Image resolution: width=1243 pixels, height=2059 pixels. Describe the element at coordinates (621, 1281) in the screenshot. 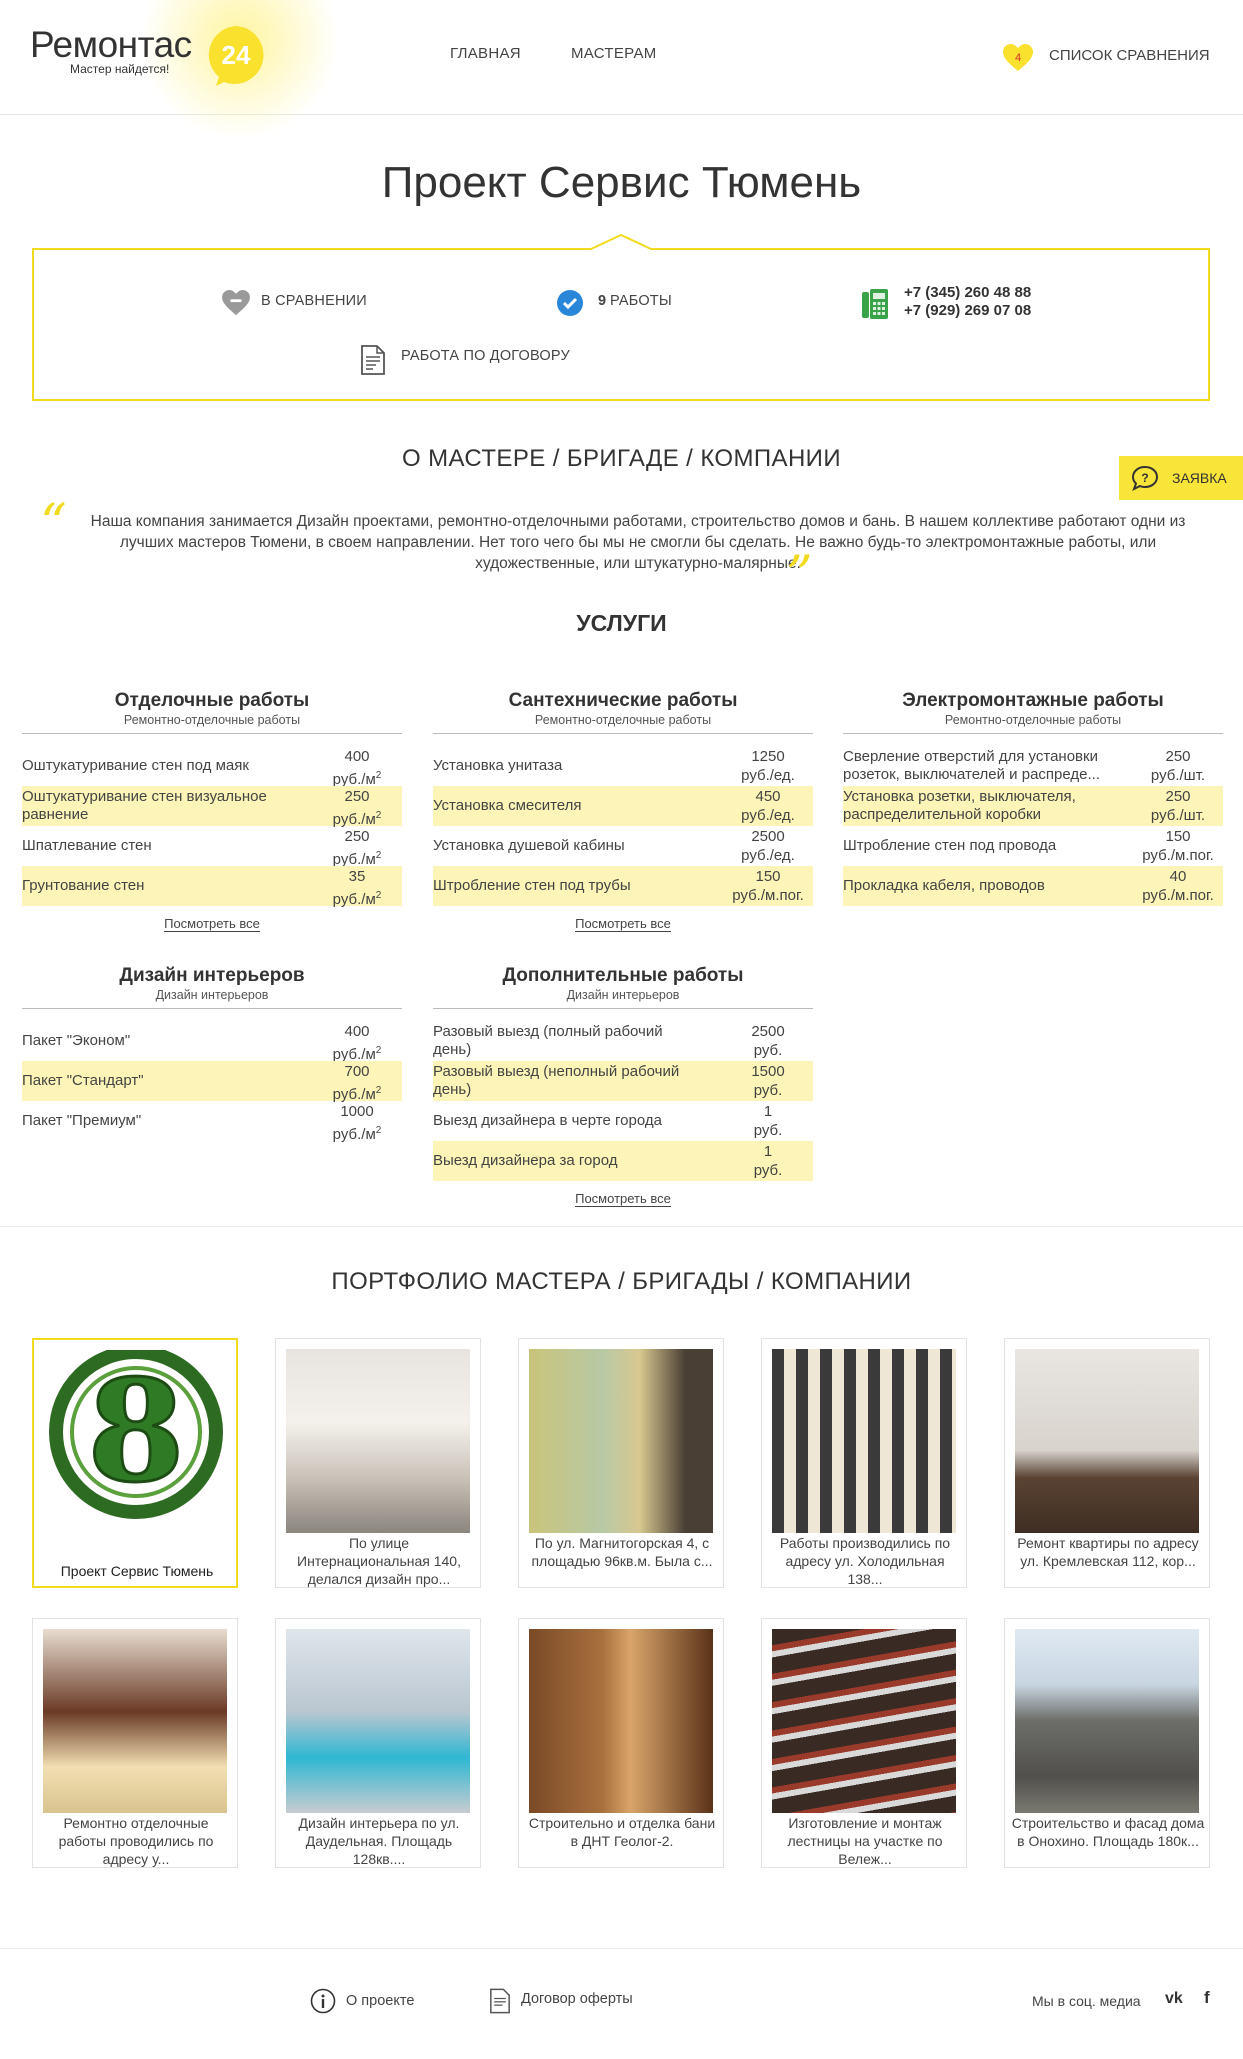

I see `portfolio-heading: ПОРТФОЛИО МАСТЕРА / БРИГАДЫ / КОМПАНИИ` at that location.